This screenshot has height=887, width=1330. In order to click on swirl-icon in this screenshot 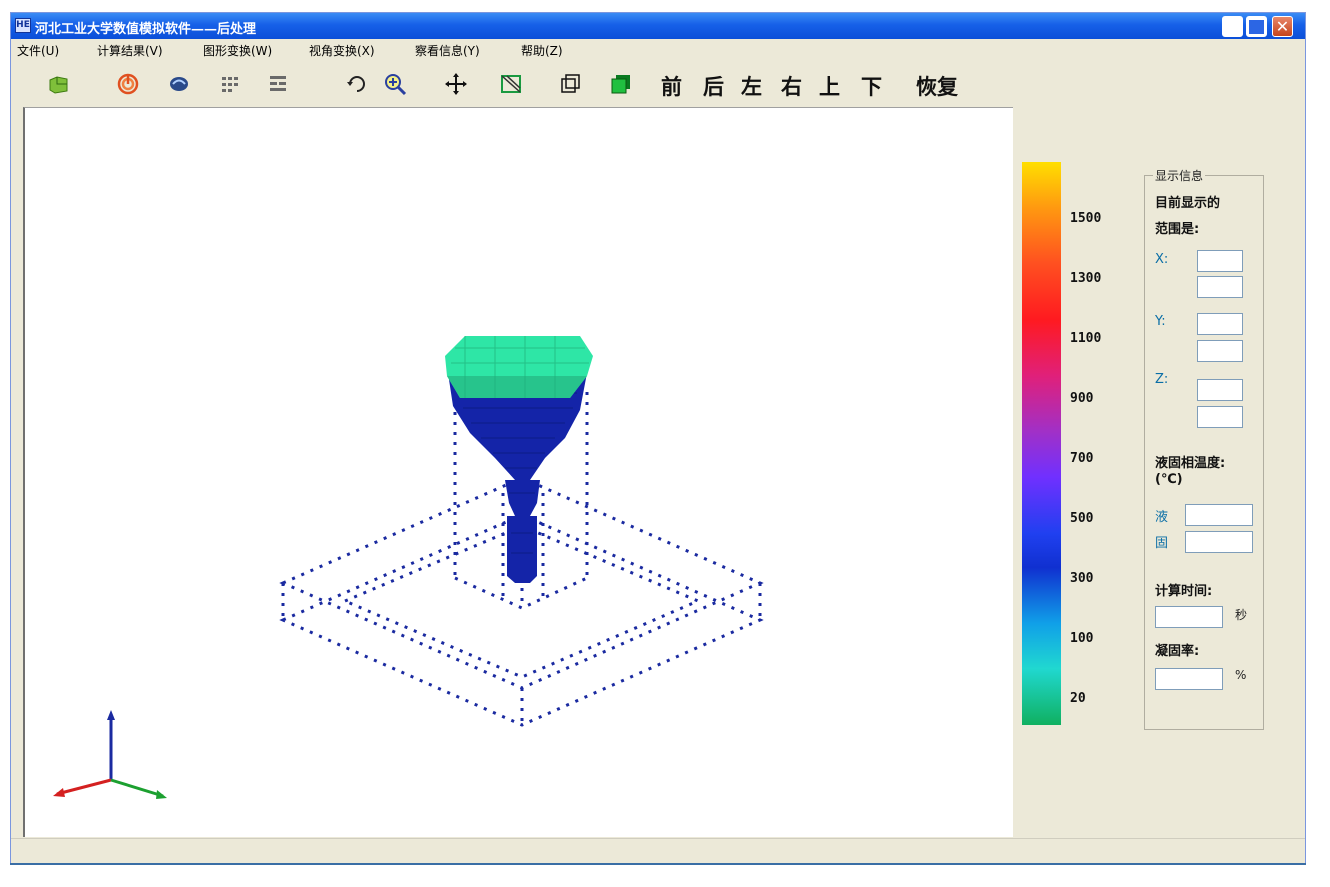, I will do `click(179, 84)`.